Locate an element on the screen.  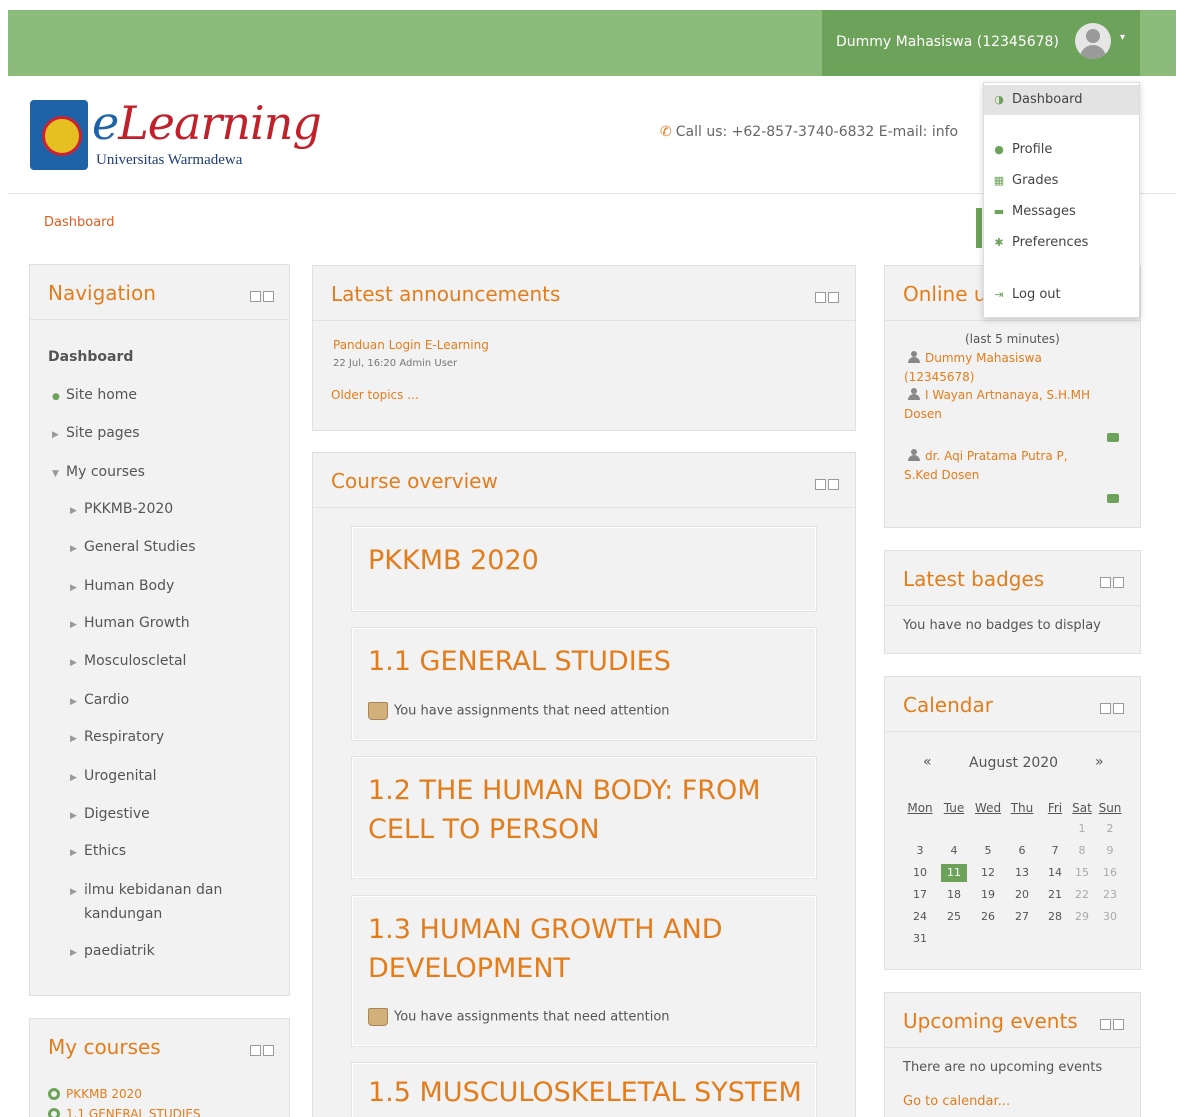
course-title-link: PKKMB 2020 is located at coordinates (588, 560).